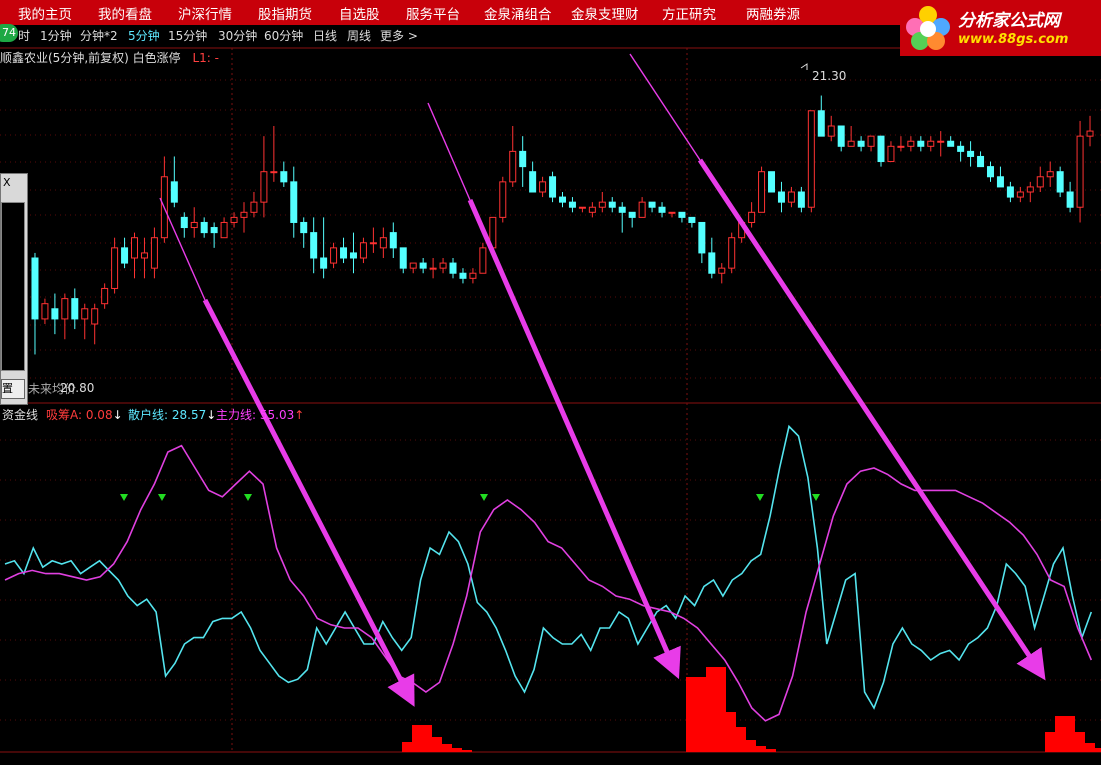  What do you see at coordinates (283, 35) in the screenshot?
I see `period-tab-6: 60分钟` at bounding box center [283, 35].